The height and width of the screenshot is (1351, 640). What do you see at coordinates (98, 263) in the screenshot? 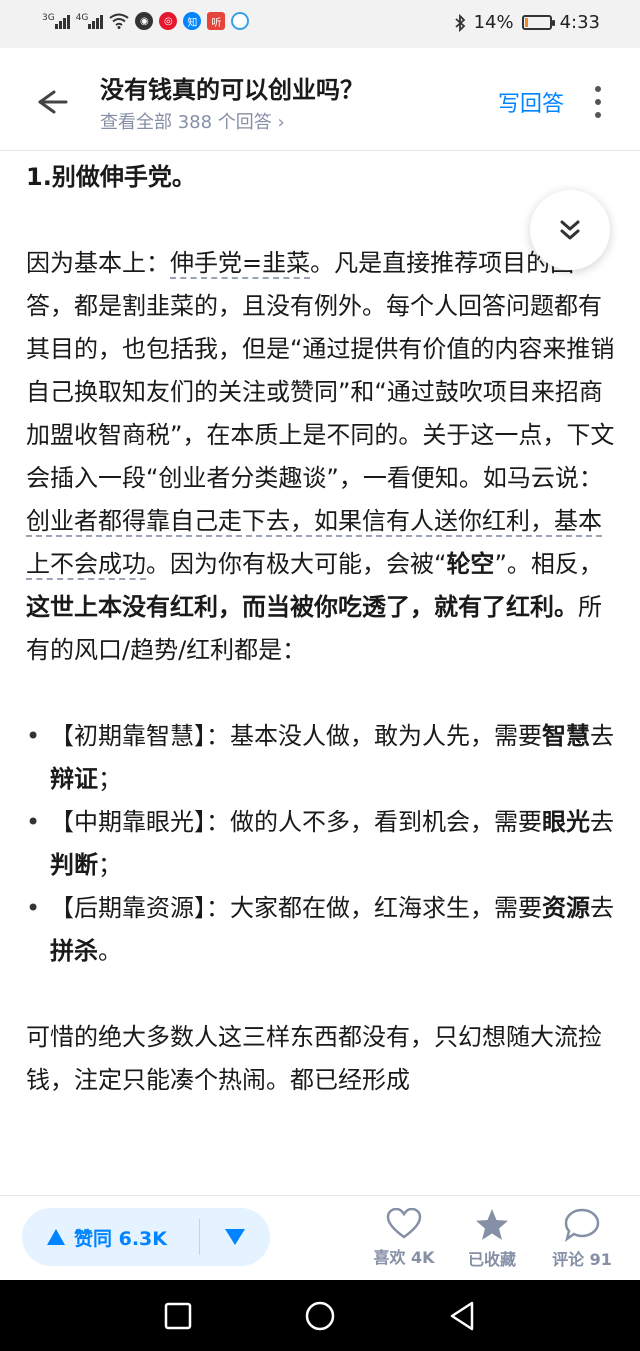
I see `text: 因为基本上：` at bounding box center [98, 263].